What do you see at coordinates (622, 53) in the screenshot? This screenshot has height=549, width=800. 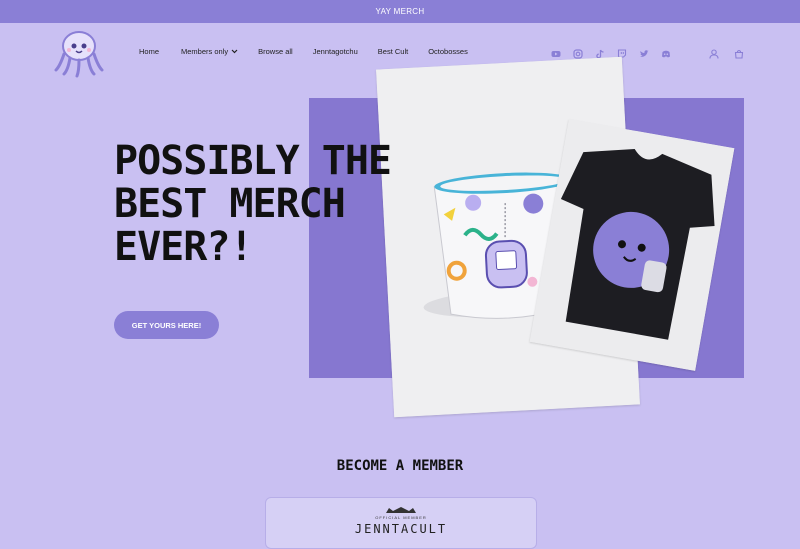 I see `twitch-icon` at bounding box center [622, 53].